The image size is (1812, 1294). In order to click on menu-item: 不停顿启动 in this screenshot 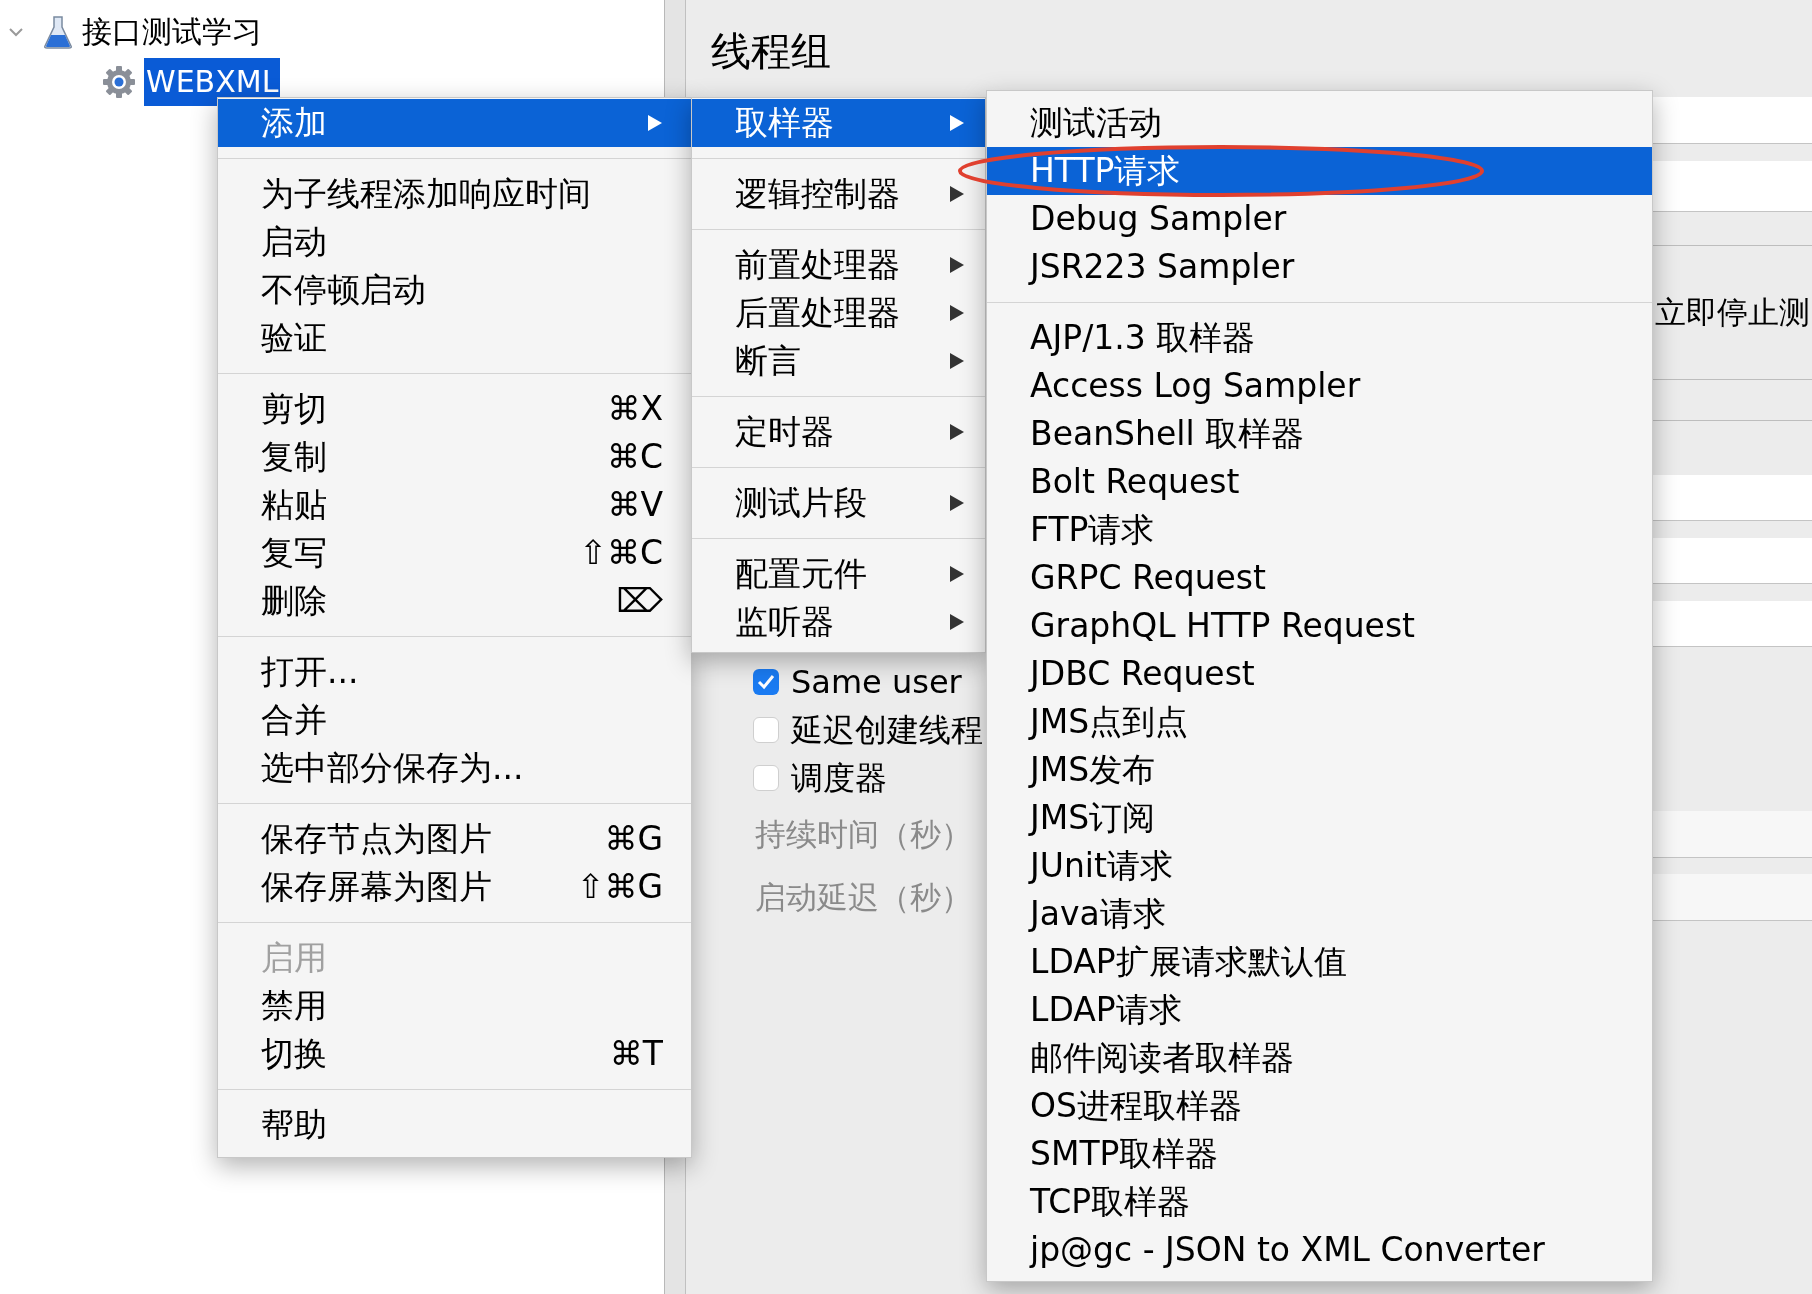, I will do `click(454, 290)`.